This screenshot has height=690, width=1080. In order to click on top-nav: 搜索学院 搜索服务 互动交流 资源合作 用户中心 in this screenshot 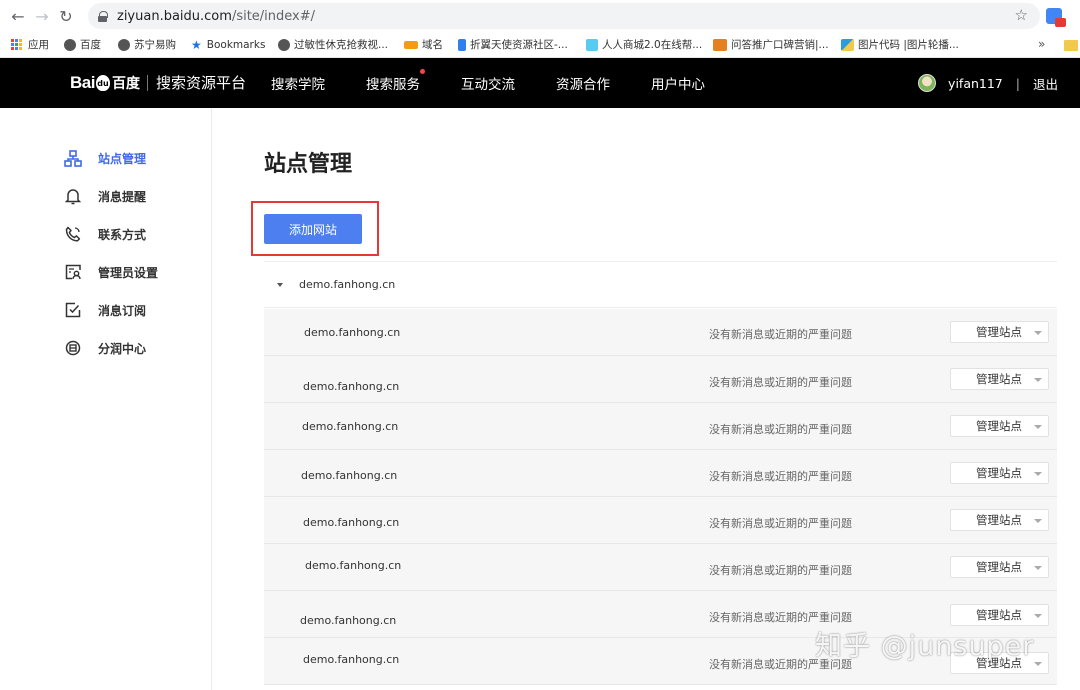, I will do `click(508, 83)`.